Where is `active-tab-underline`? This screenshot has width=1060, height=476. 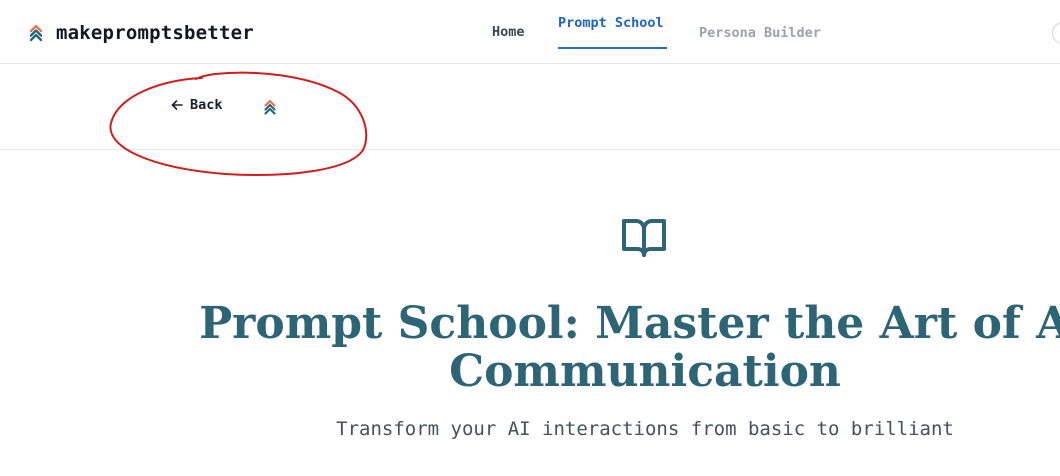 active-tab-underline is located at coordinates (612, 48).